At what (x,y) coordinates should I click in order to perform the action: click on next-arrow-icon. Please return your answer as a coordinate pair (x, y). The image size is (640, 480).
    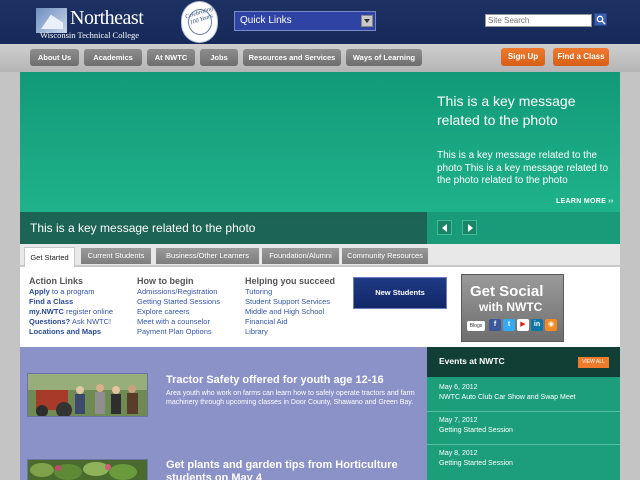
    Looking at the image, I should click on (470, 228).